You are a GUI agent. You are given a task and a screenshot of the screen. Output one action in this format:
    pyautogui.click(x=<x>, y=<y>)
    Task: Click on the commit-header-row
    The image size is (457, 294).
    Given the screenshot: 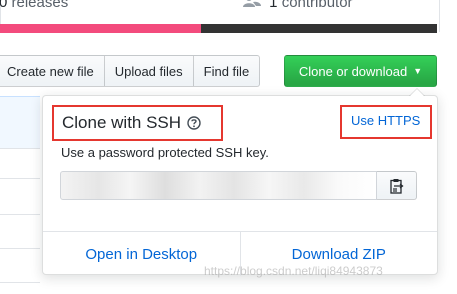 What is the action you would take?
    pyautogui.click(x=20, y=122)
    